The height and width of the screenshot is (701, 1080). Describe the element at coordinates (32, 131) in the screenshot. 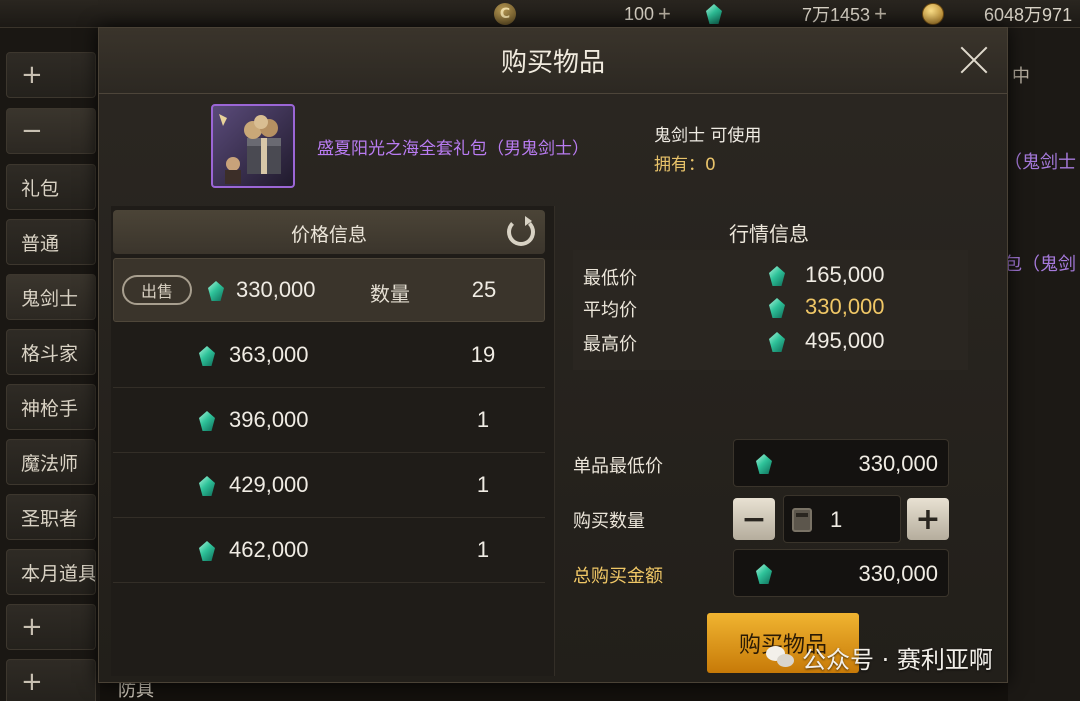

I see `minus-icon: −` at that location.